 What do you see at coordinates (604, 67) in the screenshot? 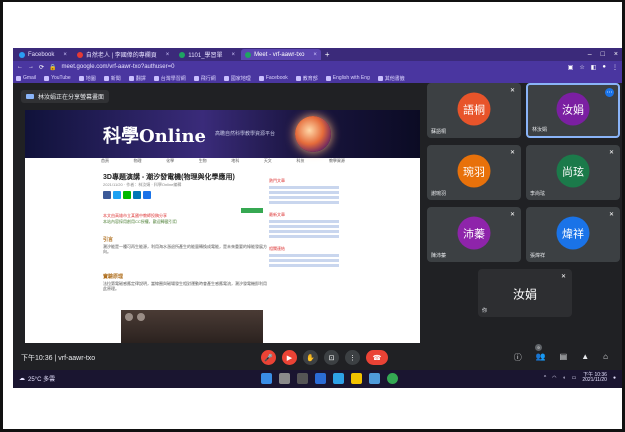
I see `profile-icon: ●` at bounding box center [604, 67].